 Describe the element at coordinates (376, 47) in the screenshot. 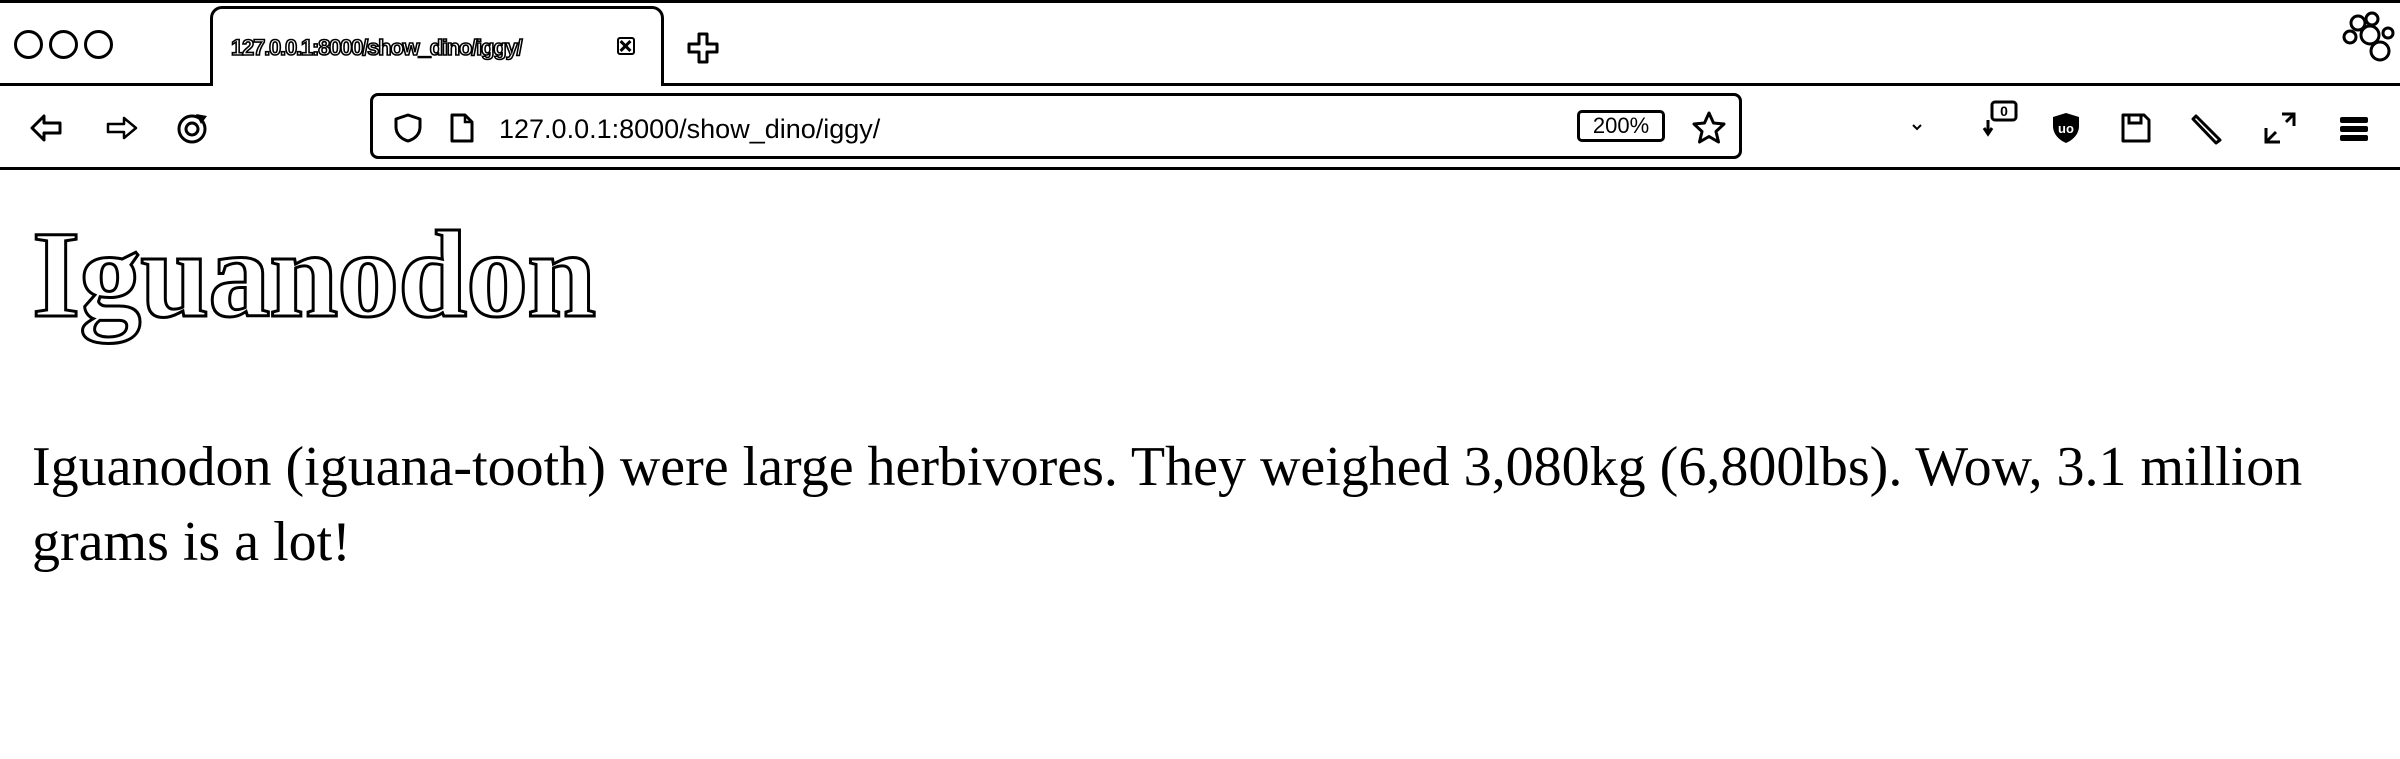

I see `tab-title: 127.0.0.1:8000/show_dino/iggy/` at that location.